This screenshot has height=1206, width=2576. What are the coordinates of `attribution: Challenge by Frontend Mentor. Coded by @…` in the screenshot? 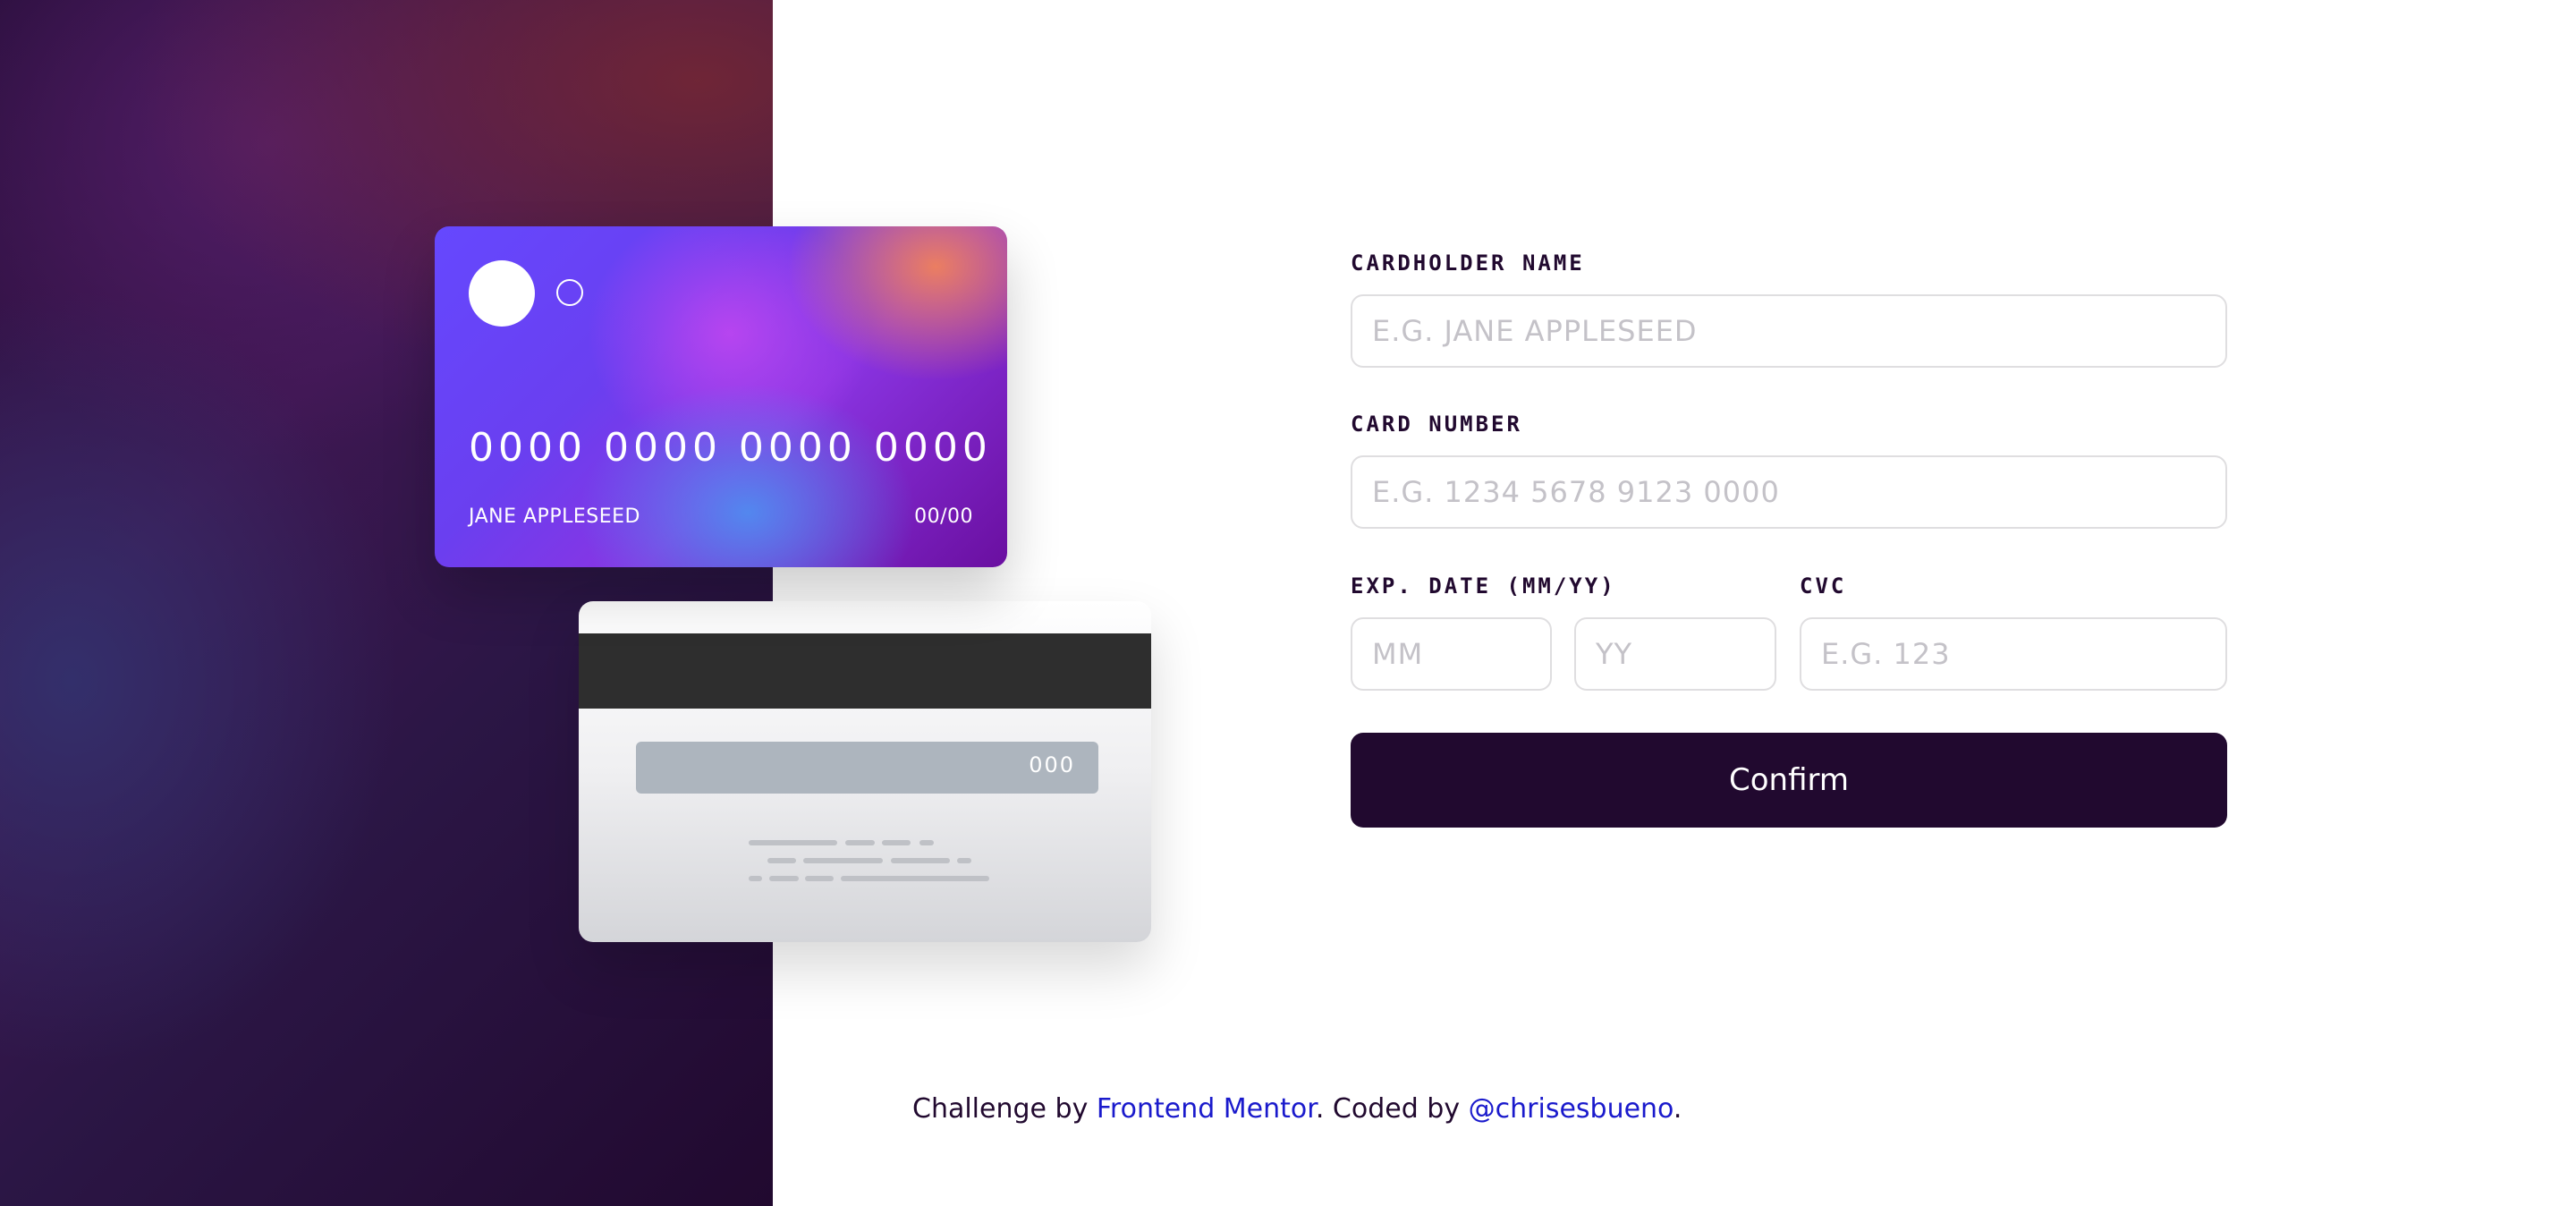 It's located at (1297, 1109).